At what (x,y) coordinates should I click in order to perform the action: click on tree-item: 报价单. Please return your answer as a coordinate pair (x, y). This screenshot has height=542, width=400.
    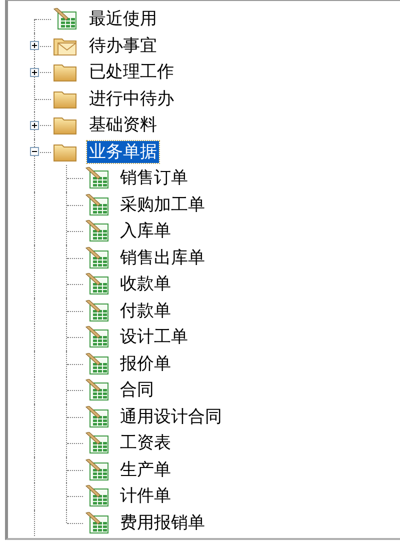
    Looking at the image, I should click on (145, 363).